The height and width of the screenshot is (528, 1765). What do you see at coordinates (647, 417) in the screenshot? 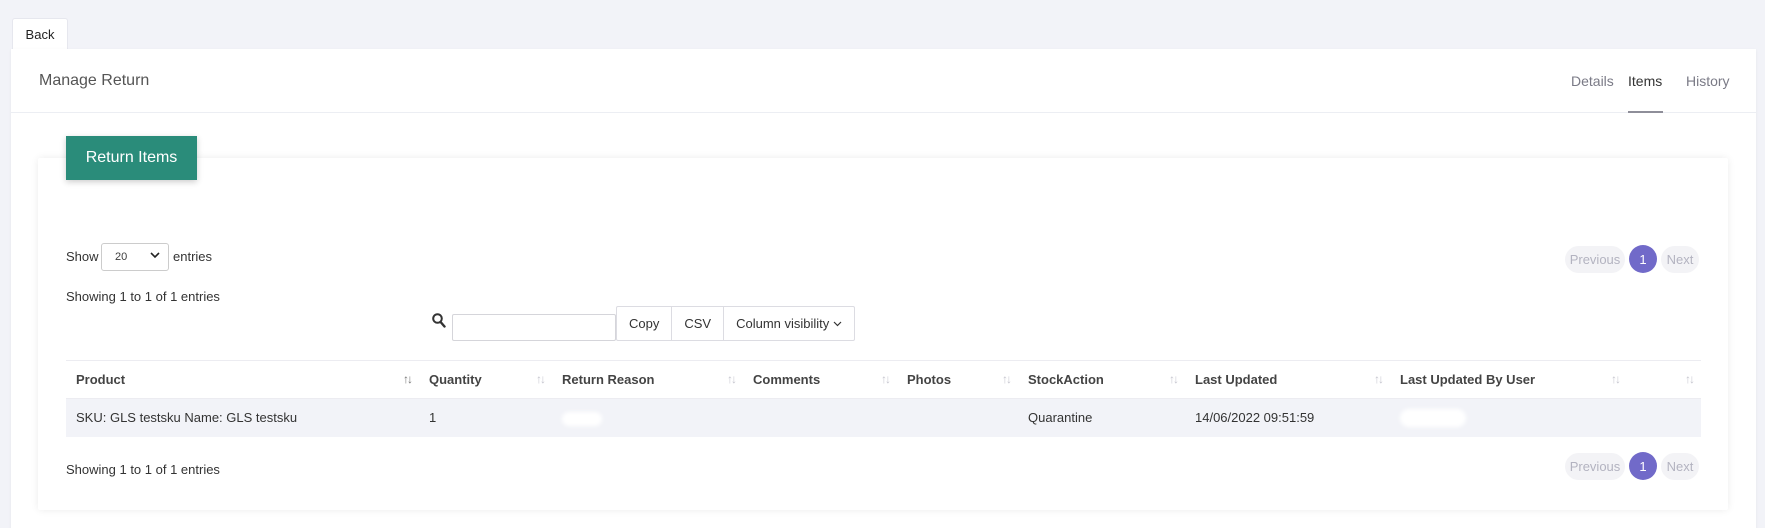
I see `cell-return-reason` at bounding box center [647, 417].